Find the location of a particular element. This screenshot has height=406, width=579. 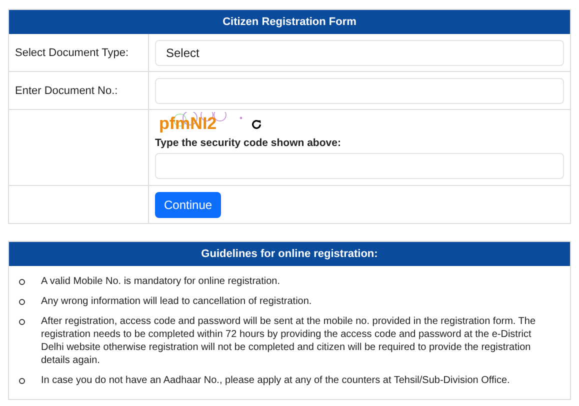

field-label: Enter Document No.: is located at coordinates (66, 90).